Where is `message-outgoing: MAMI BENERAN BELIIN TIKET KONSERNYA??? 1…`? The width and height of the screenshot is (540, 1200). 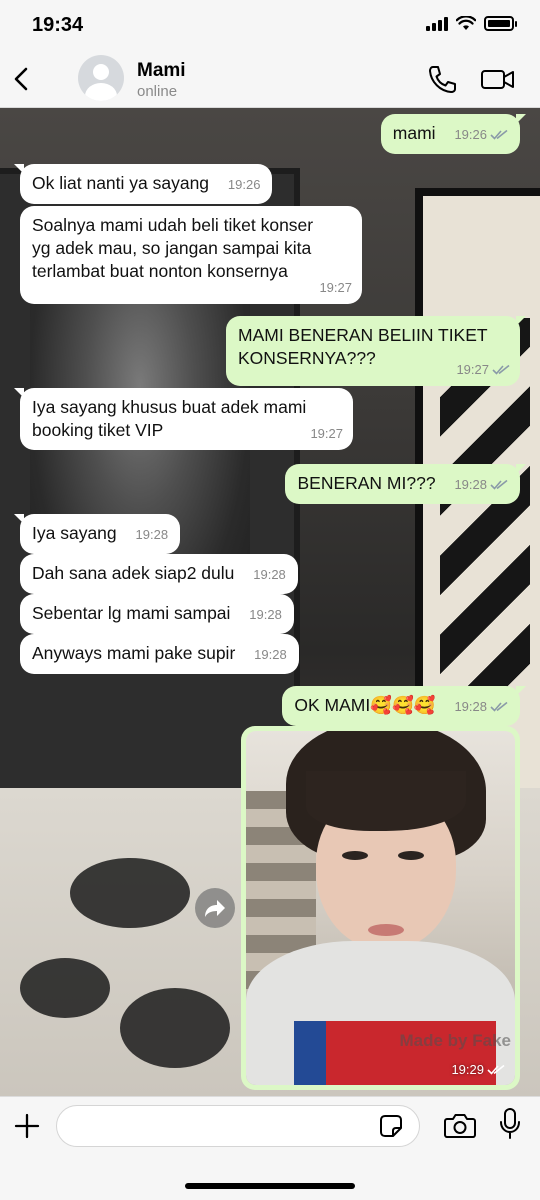 message-outgoing: MAMI BENERAN BELIIN TIKET KONSERNYA??? 1… is located at coordinates (376, 351).